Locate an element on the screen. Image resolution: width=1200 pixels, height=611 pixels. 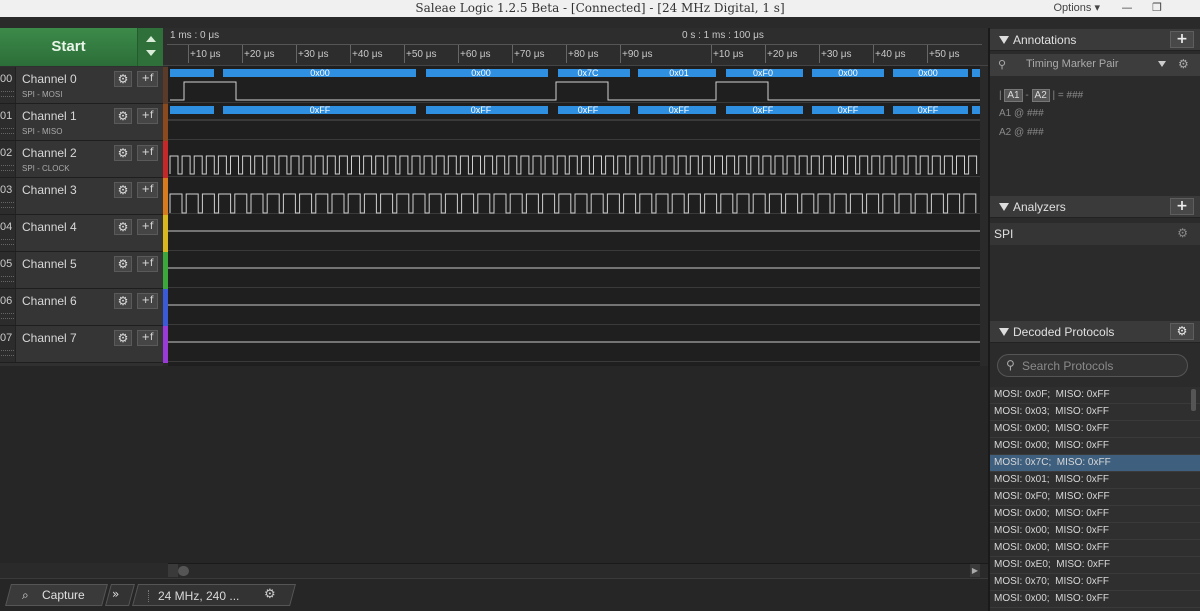
channel-row: 03 Channel 3 ⚙ +f is located at coordinates (81, 196).